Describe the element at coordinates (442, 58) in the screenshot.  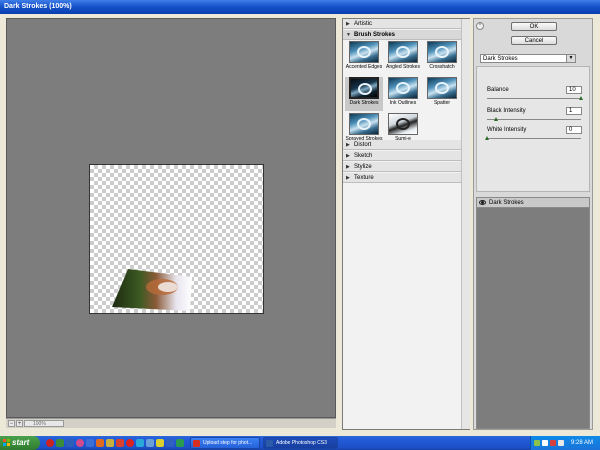
I see `thumb-crosshatch: Crosshatch` at that location.